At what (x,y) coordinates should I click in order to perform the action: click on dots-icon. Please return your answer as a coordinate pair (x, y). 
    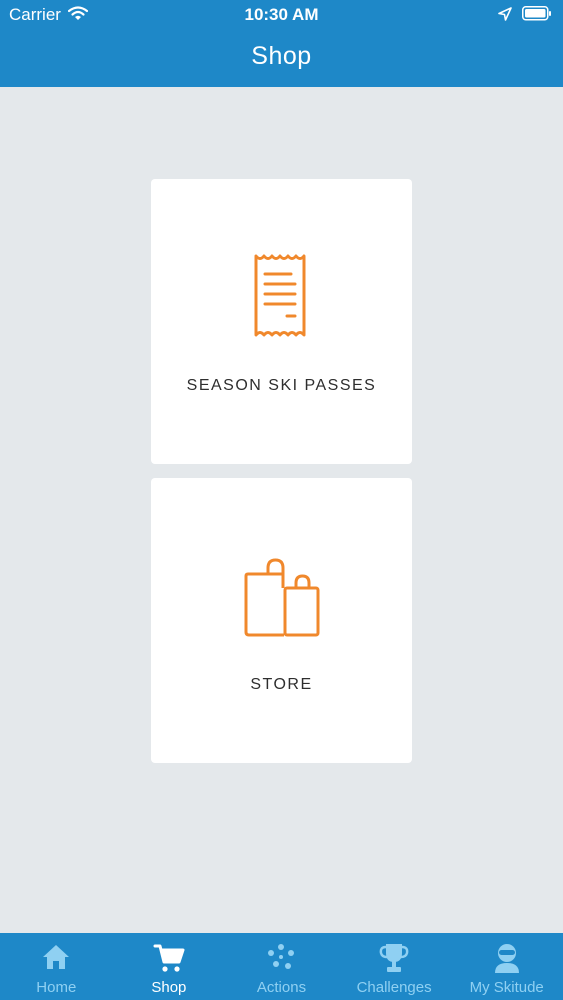
    Looking at the image, I should click on (281, 959).